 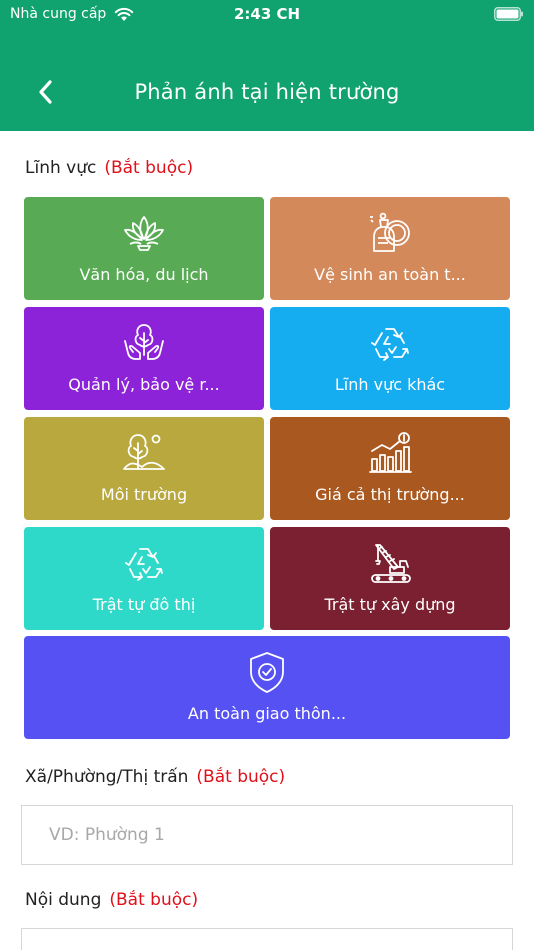 I want to click on battery-icon, so click(x=508, y=14).